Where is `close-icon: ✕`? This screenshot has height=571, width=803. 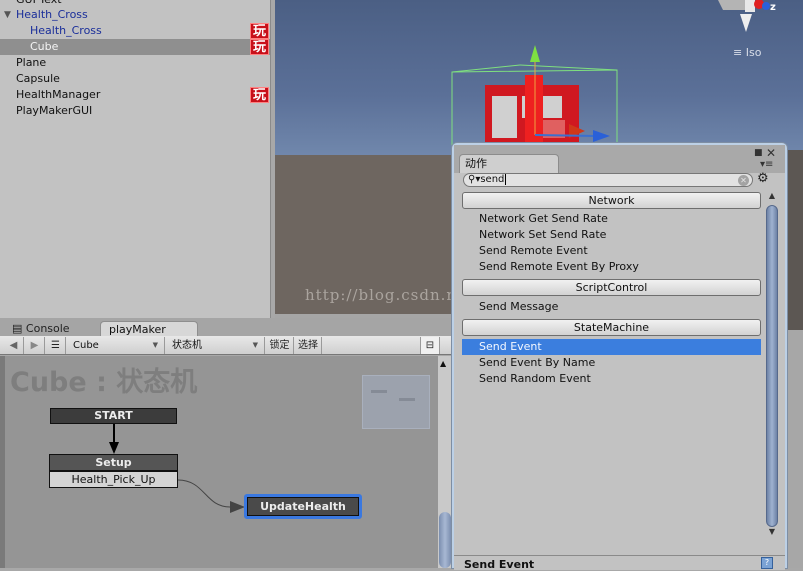 close-icon: ✕ is located at coordinates (771, 153).